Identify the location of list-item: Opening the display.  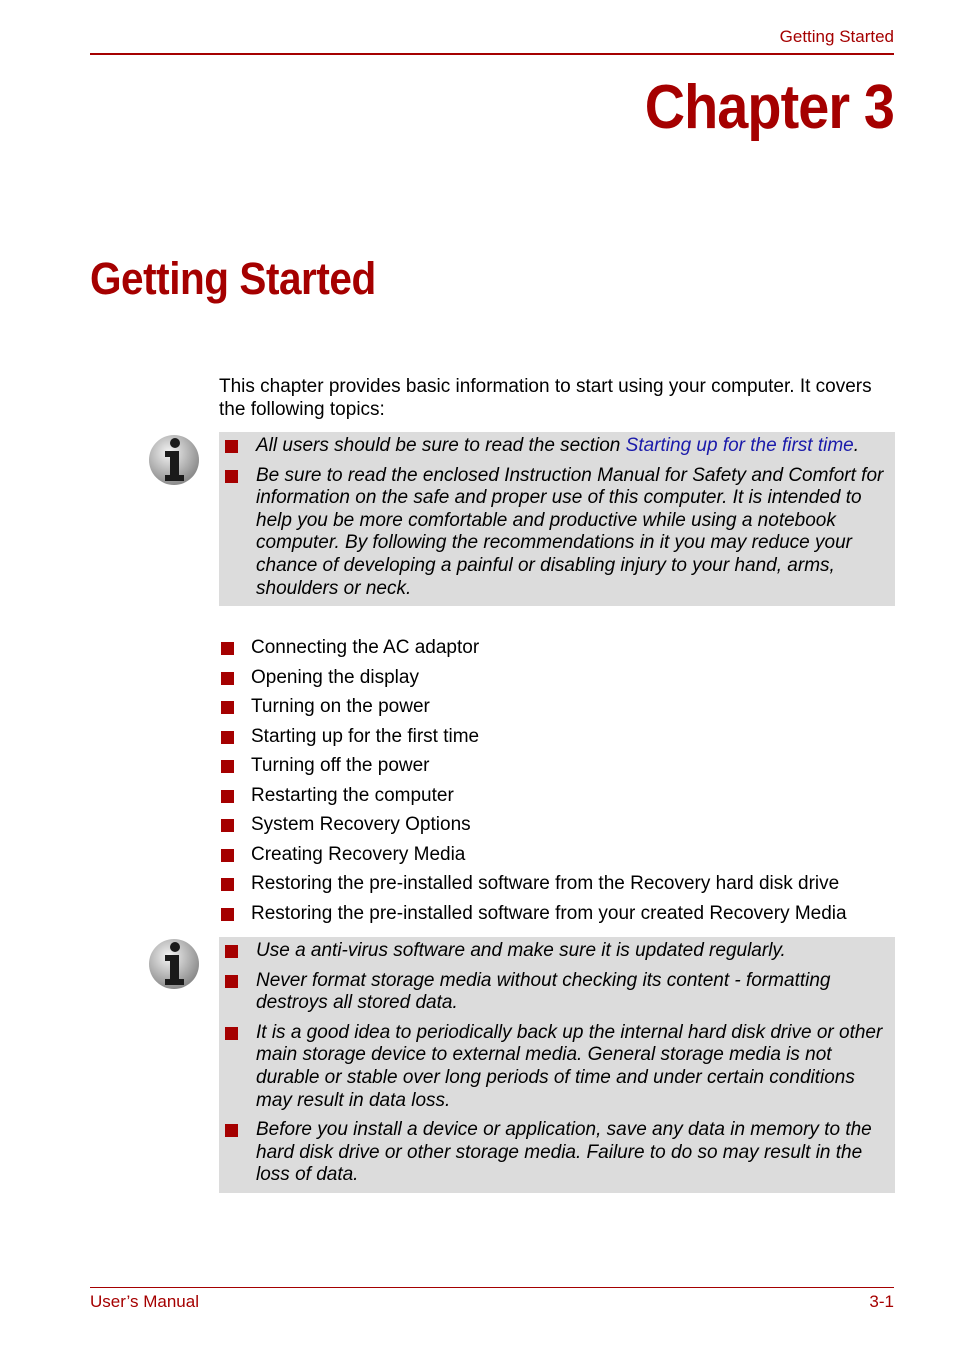
(533, 681).